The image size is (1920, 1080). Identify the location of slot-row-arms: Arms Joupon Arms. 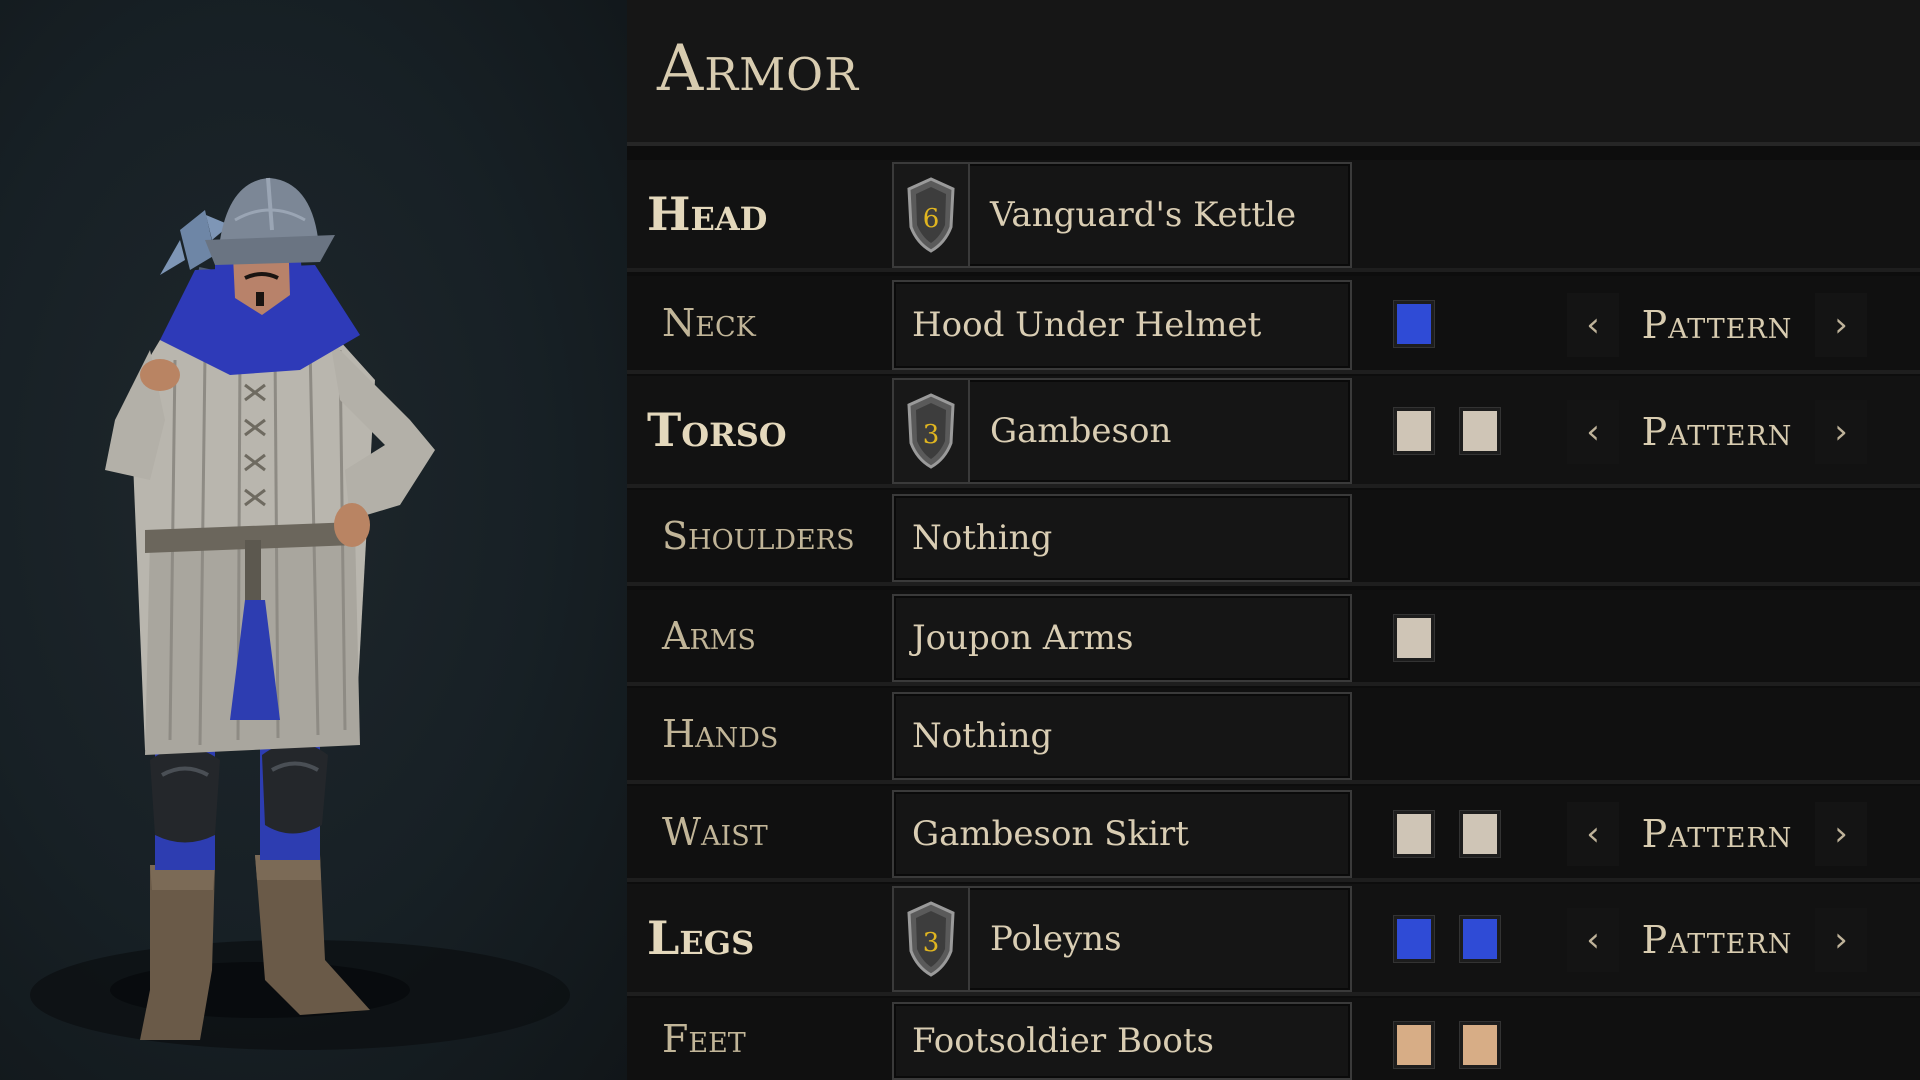
(1273, 638).